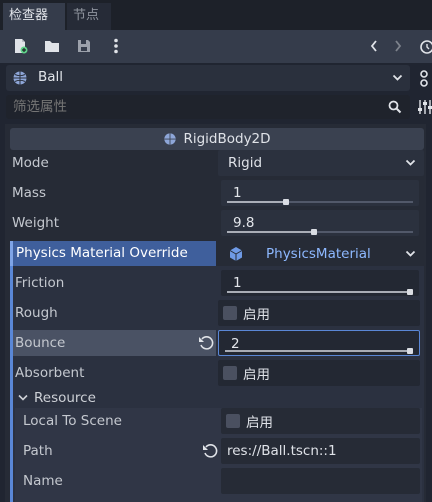 Image resolution: width=432 pixels, height=502 pixels. I want to click on new-resource-icon, so click(20, 46).